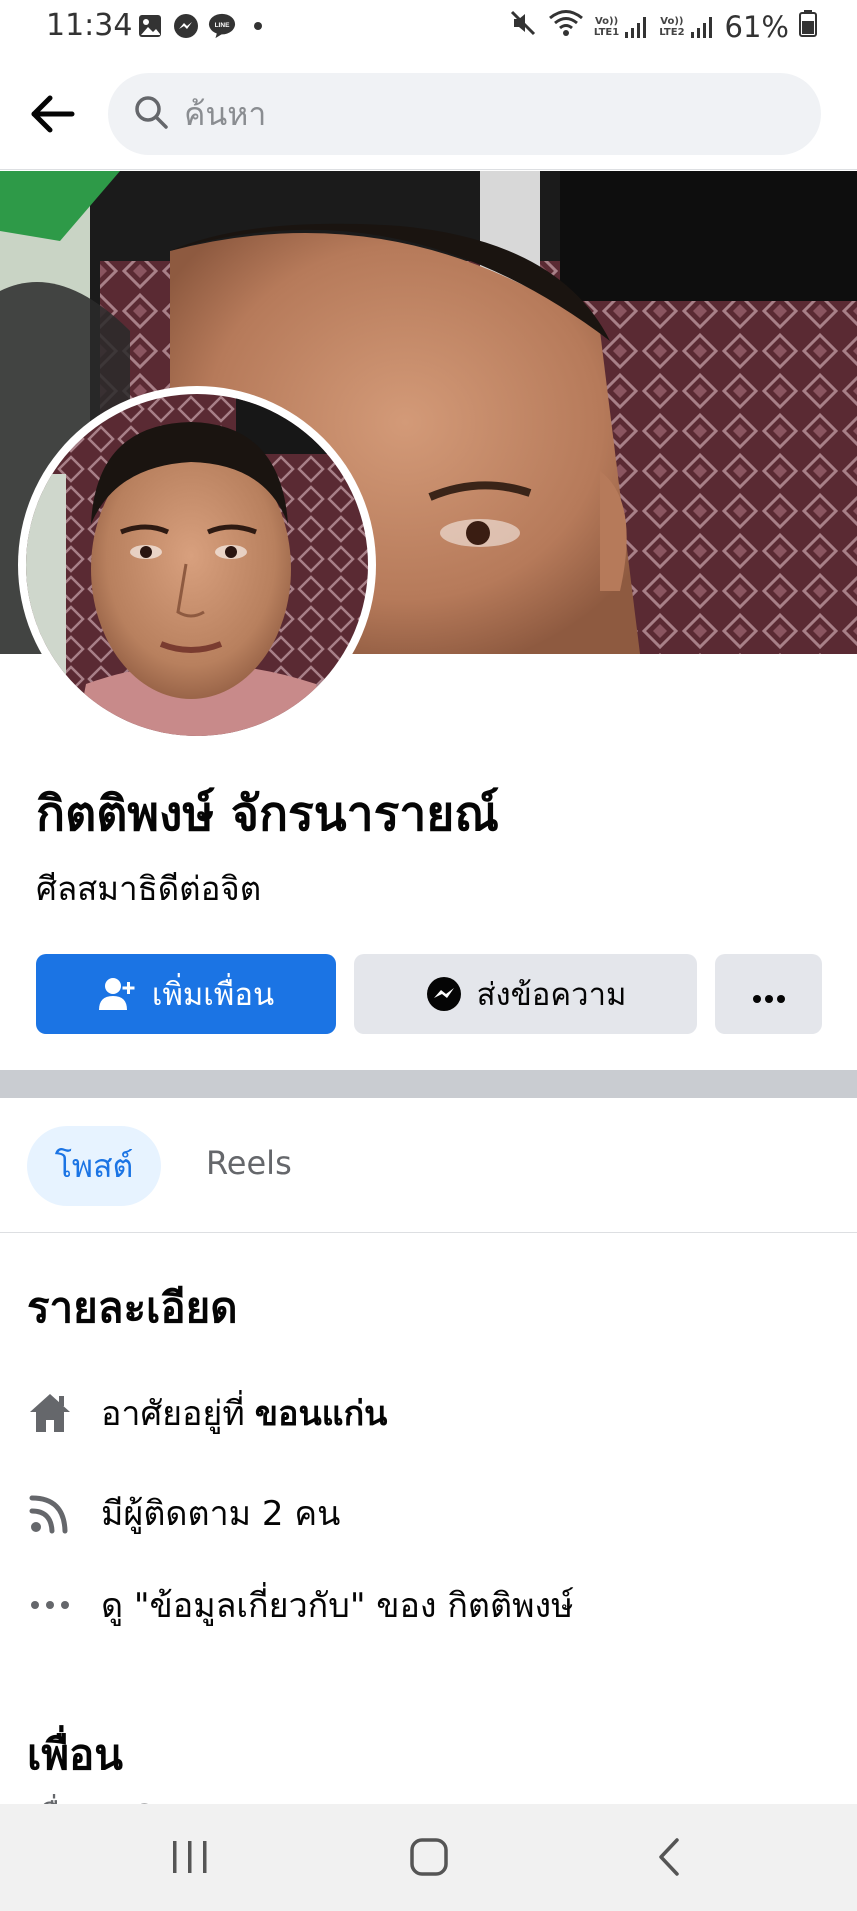 The height and width of the screenshot is (1911, 857). I want to click on recent-apps-button, so click(190, 1857).